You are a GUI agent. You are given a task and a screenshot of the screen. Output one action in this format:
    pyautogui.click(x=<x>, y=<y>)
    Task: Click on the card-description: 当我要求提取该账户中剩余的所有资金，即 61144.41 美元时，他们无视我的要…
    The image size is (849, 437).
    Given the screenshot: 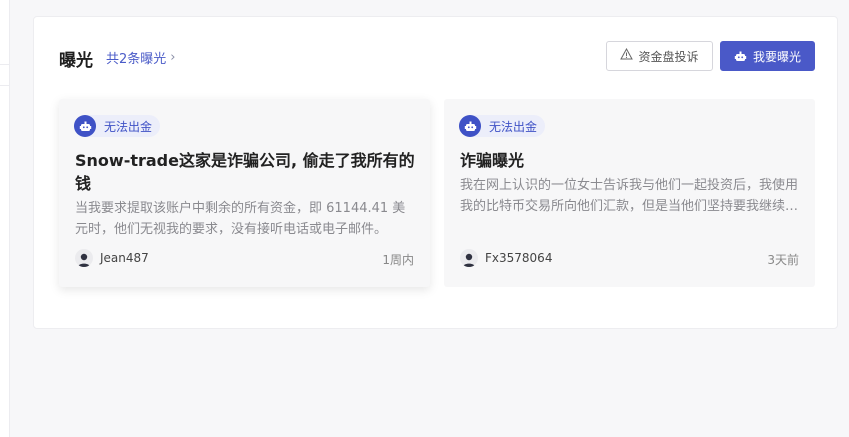 What is the action you would take?
    pyautogui.click(x=240, y=219)
    